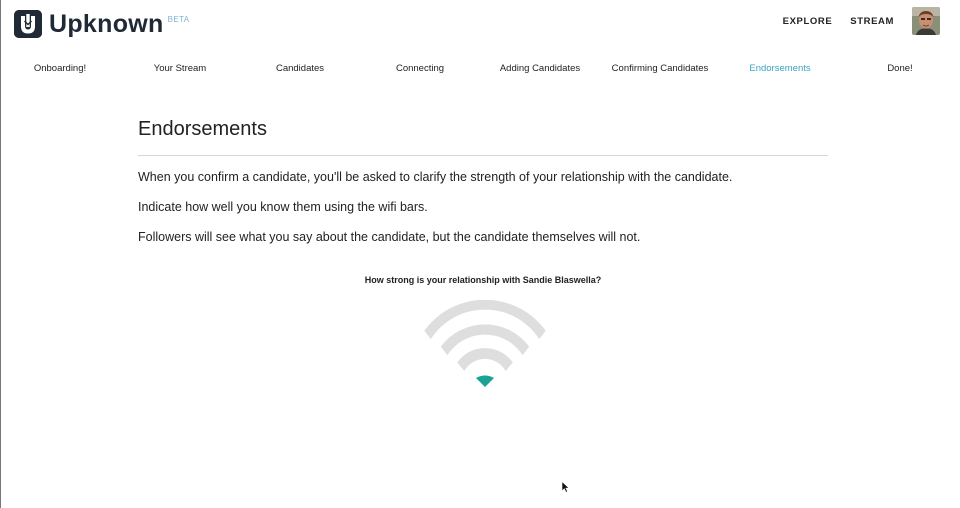 The image size is (960, 508). What do you see at coordinates (660, 68) in the screenshot?
I see `step-confirming-candidates: Confirming Candidates` at bounding box center [660, 68].